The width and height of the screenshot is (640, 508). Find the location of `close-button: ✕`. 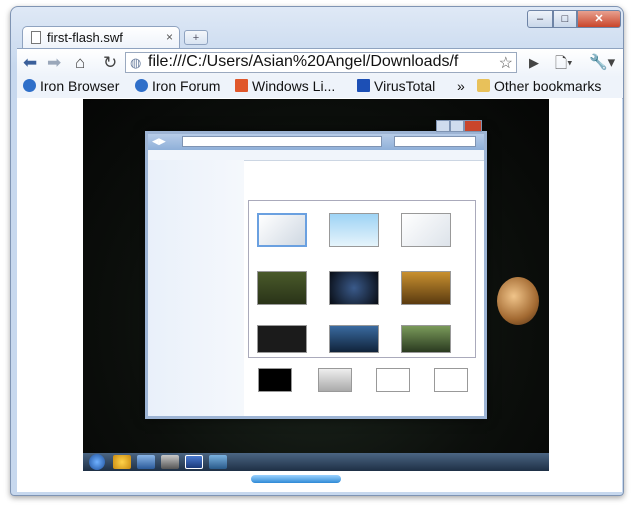

close-button: ✕ is located at coordinates (599, 19).